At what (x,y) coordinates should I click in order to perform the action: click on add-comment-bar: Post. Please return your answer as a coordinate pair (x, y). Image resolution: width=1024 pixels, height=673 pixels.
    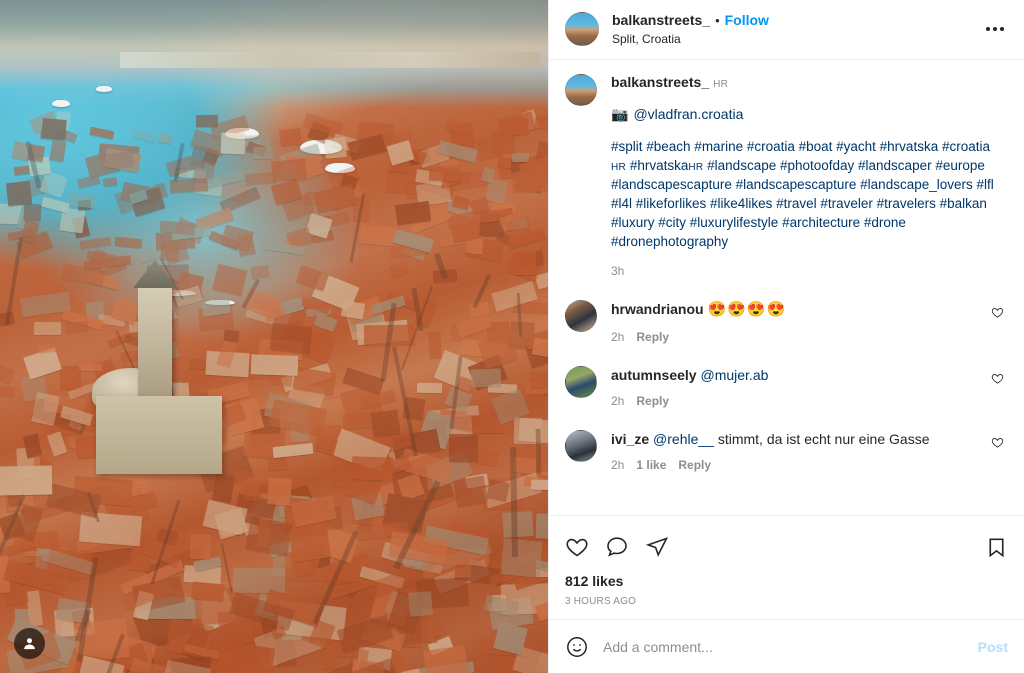
    Looking at the image, I should click on (786, 646).